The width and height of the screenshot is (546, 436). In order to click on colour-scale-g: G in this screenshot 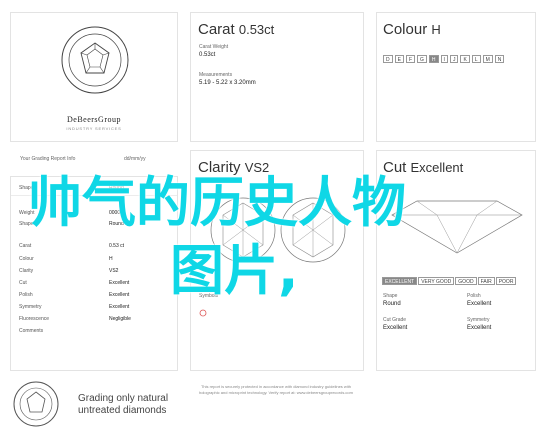, I will do `click(422, 59)`.